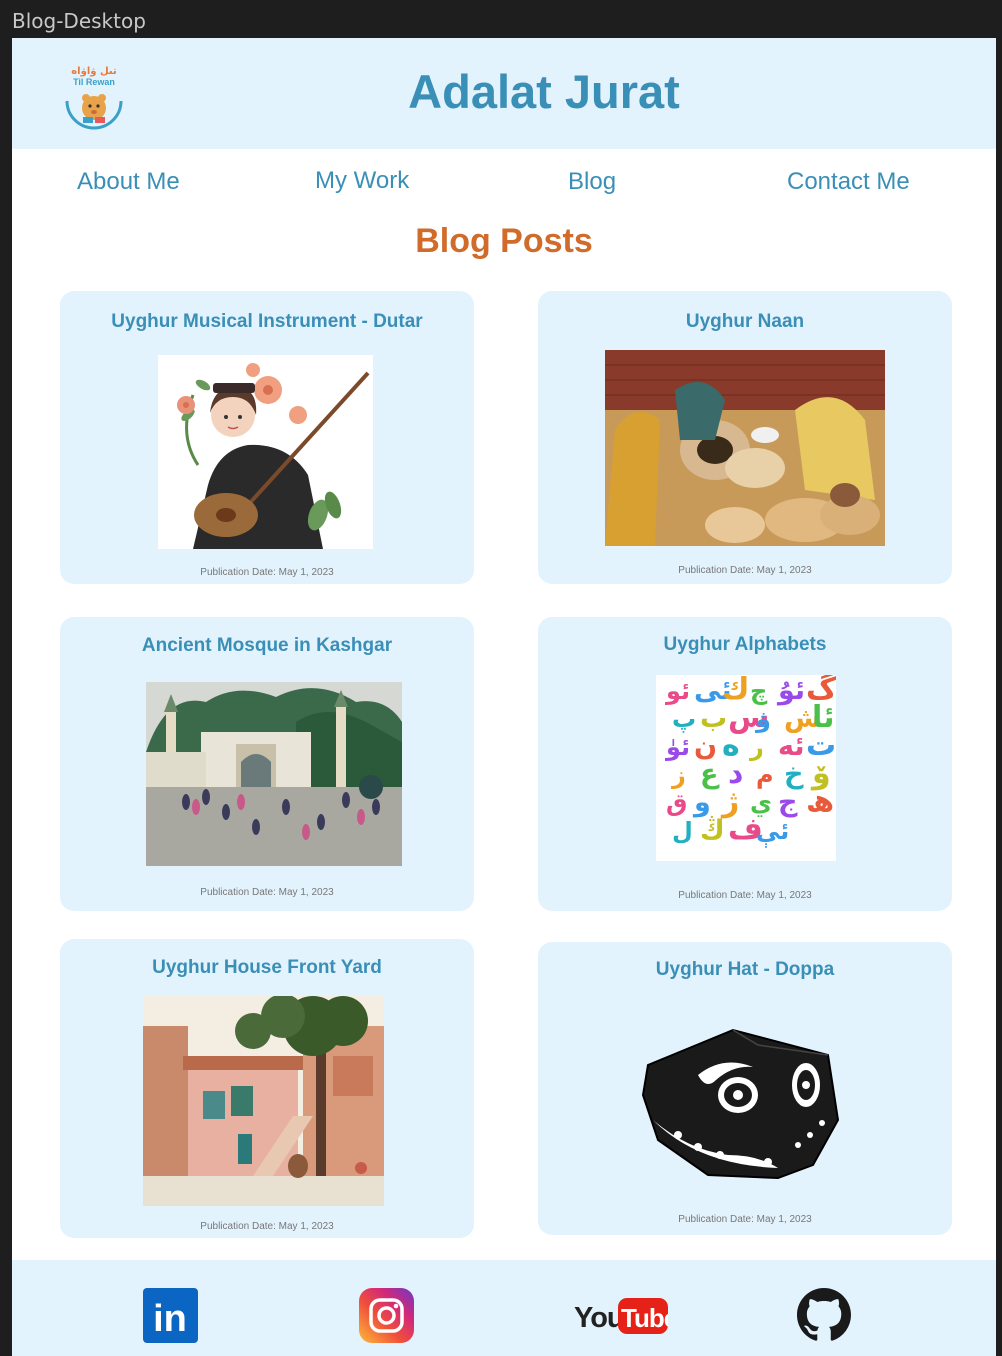 The image size is (1002, 1356). Describe the element at coordinates (677, 747) in the screenshot. I see `alphabet-letter: ئۈ` at that location.